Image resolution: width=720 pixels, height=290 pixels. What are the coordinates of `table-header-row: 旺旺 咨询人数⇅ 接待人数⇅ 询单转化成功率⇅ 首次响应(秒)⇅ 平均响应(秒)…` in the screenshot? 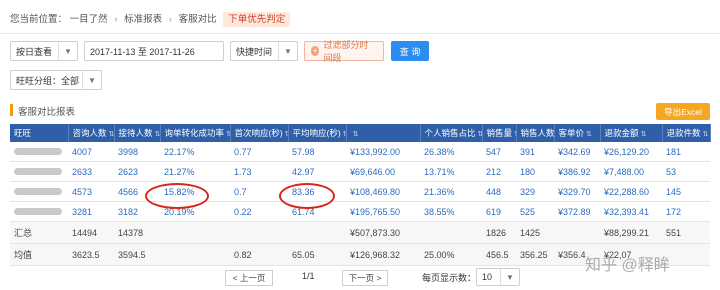 It's located at (360, 133).